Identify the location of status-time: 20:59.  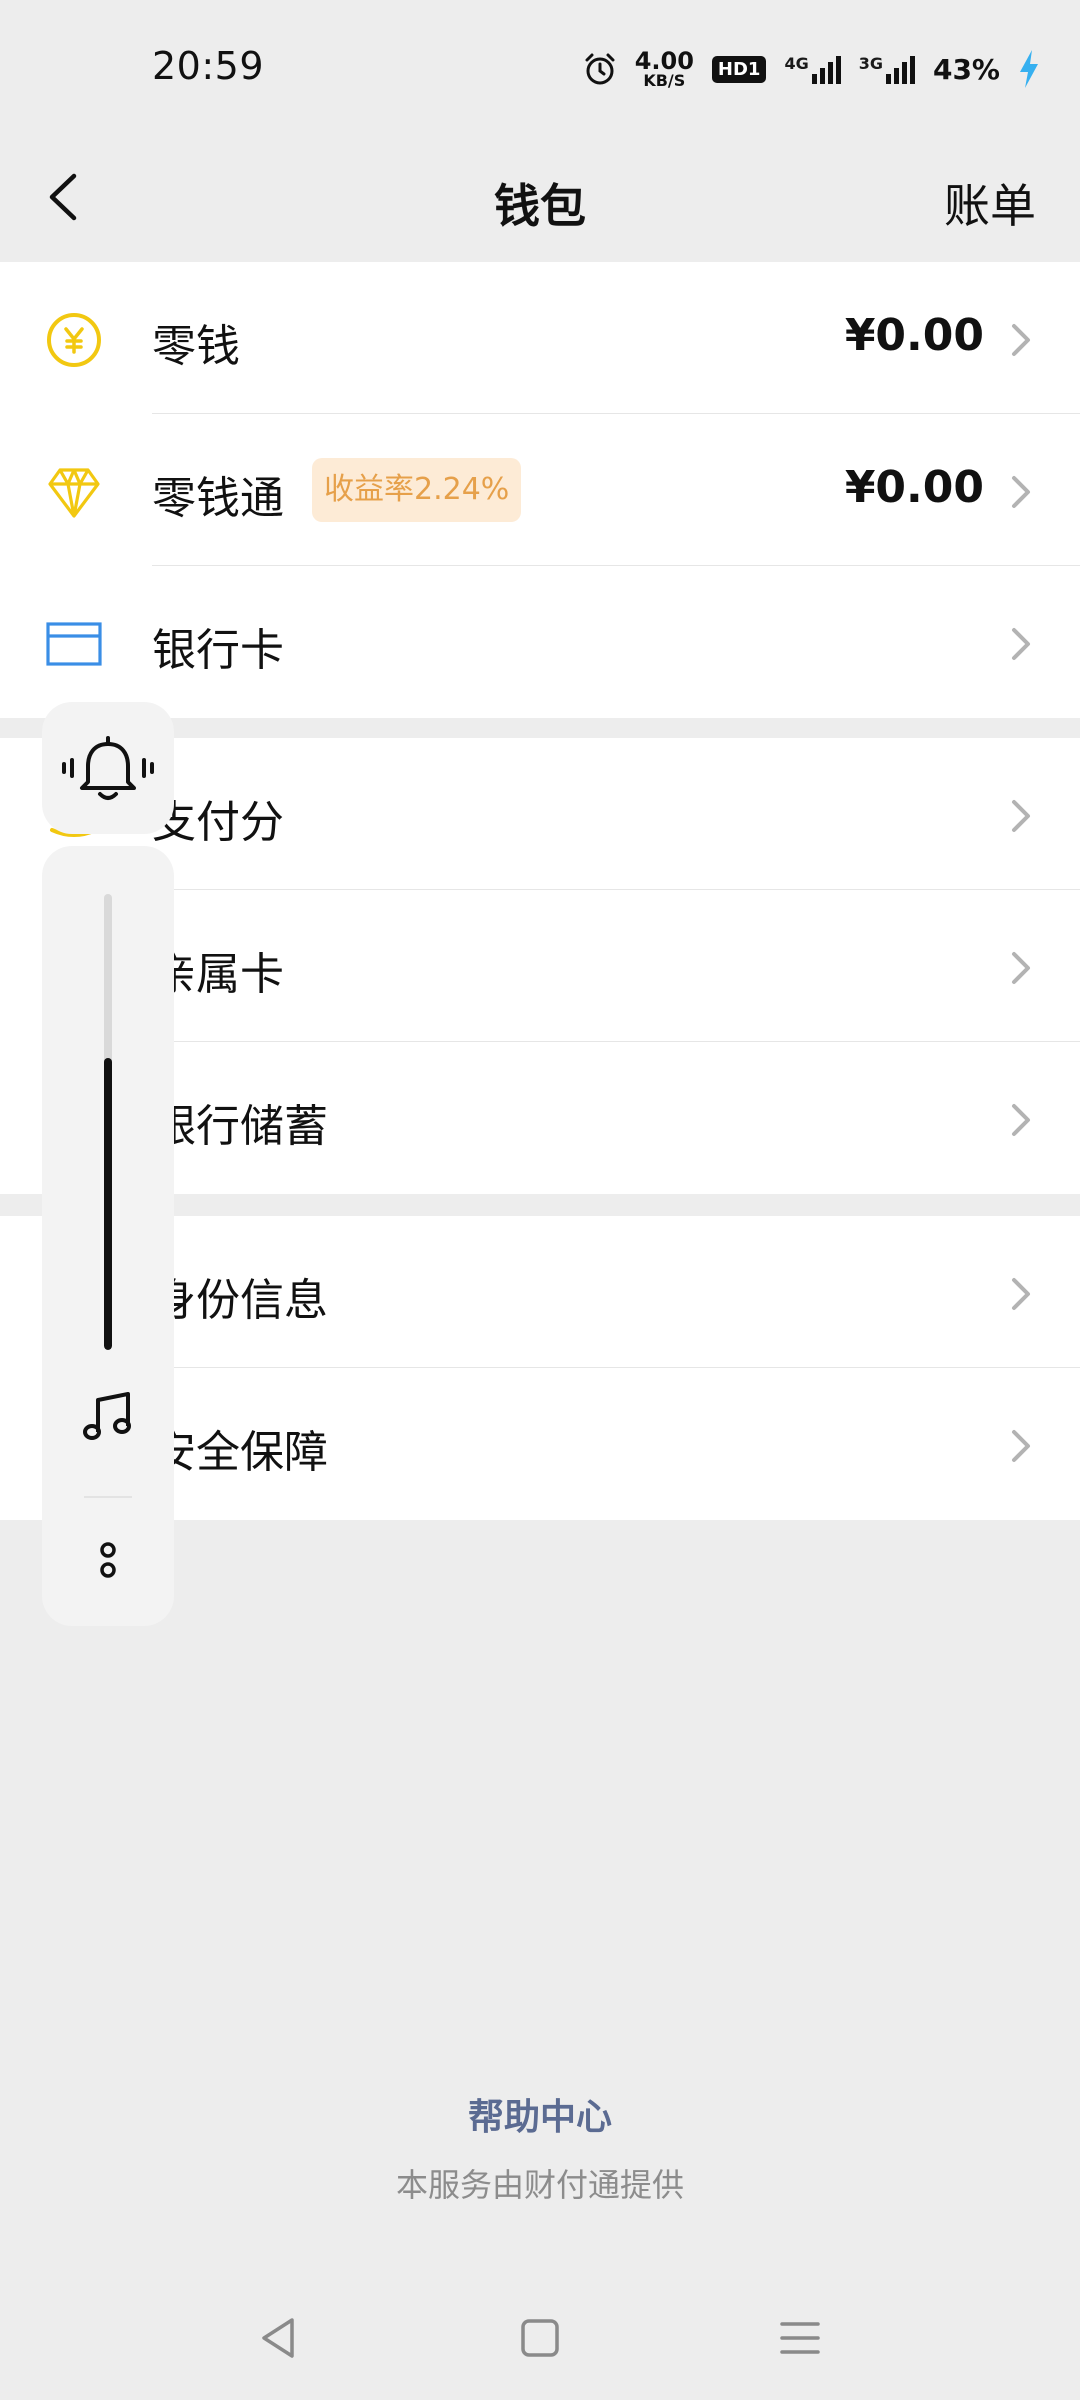
(208, 66).